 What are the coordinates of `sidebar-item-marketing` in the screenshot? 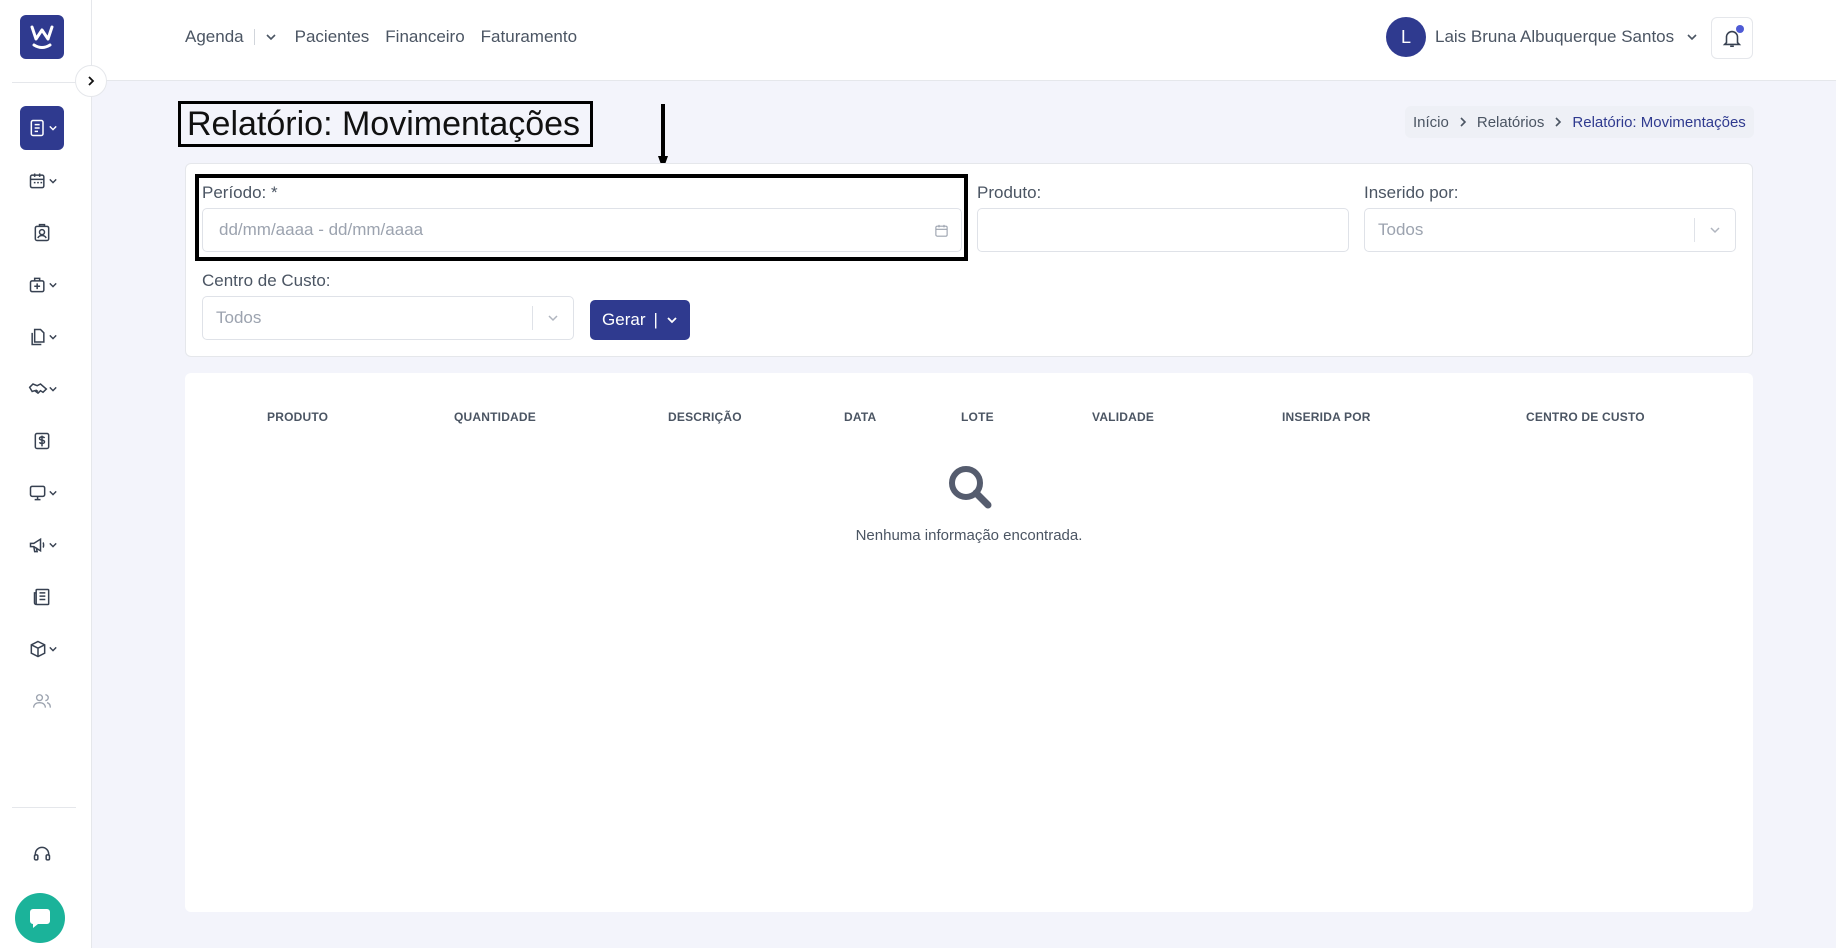 It's located at (42, 545).